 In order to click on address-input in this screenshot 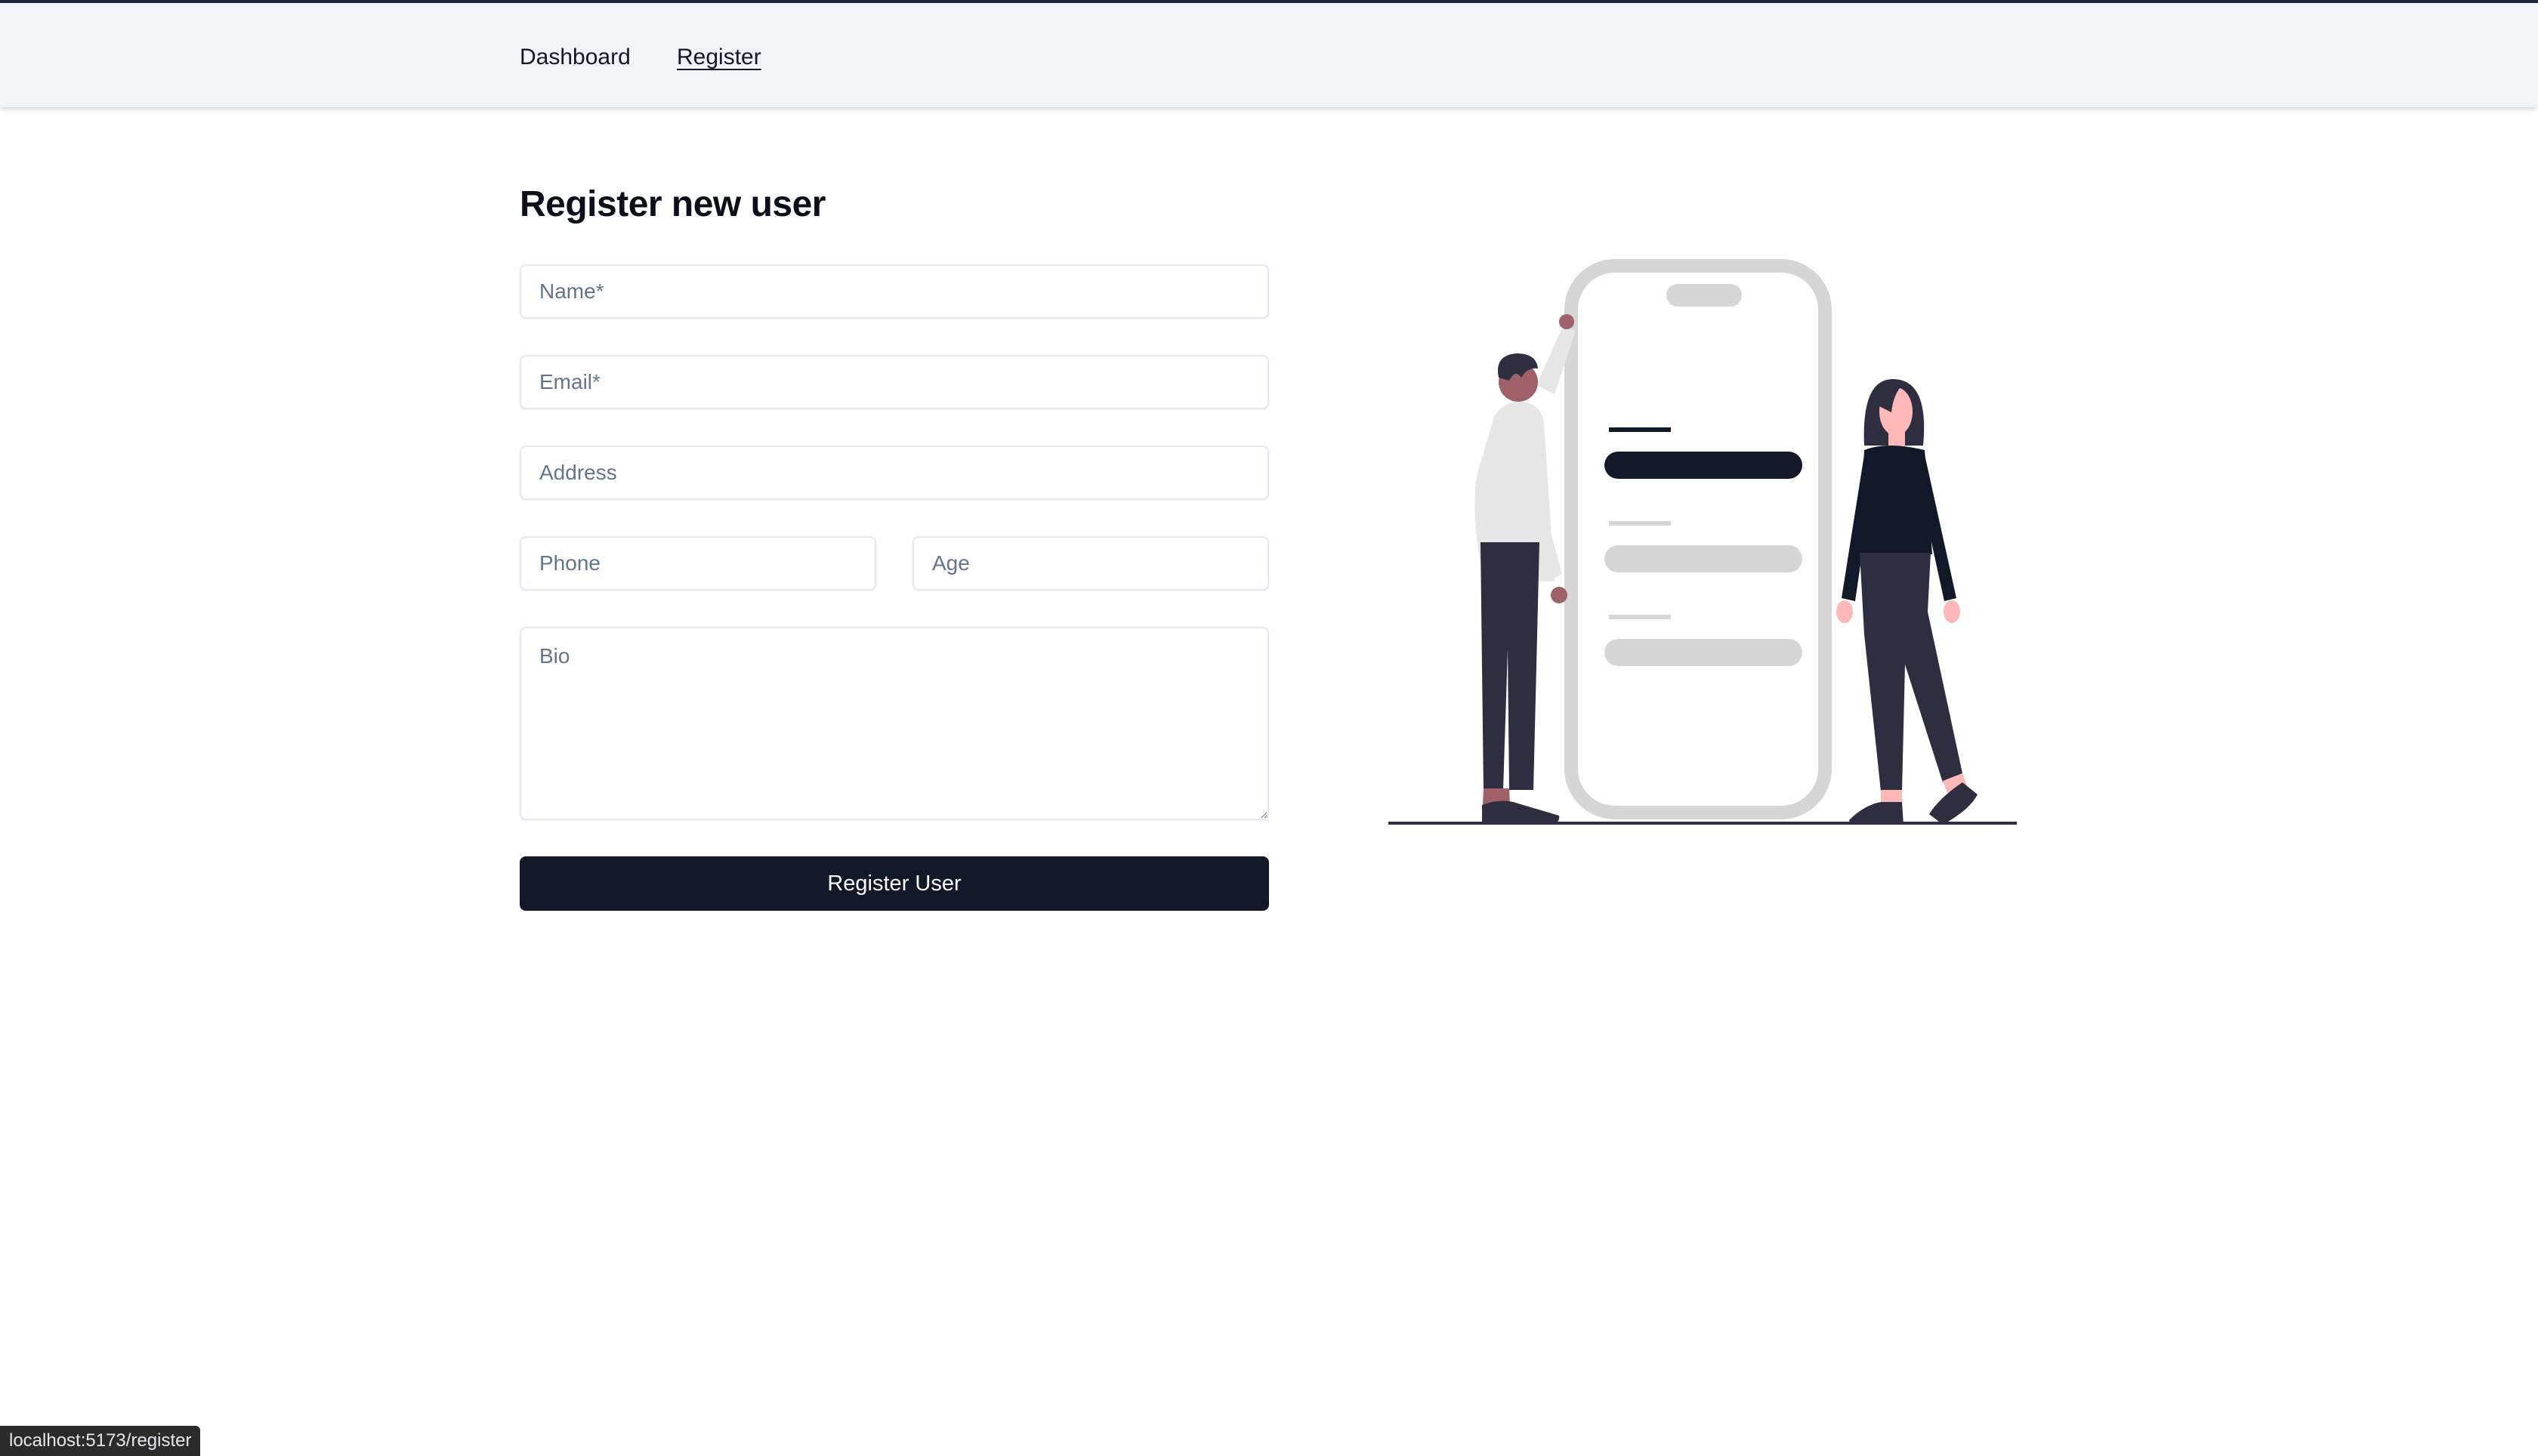, I will do `click(894, 473)`.